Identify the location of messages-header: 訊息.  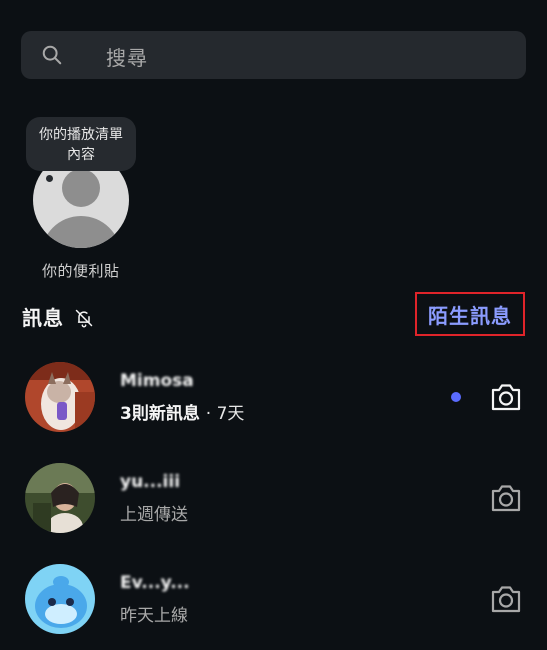
(58, 316).